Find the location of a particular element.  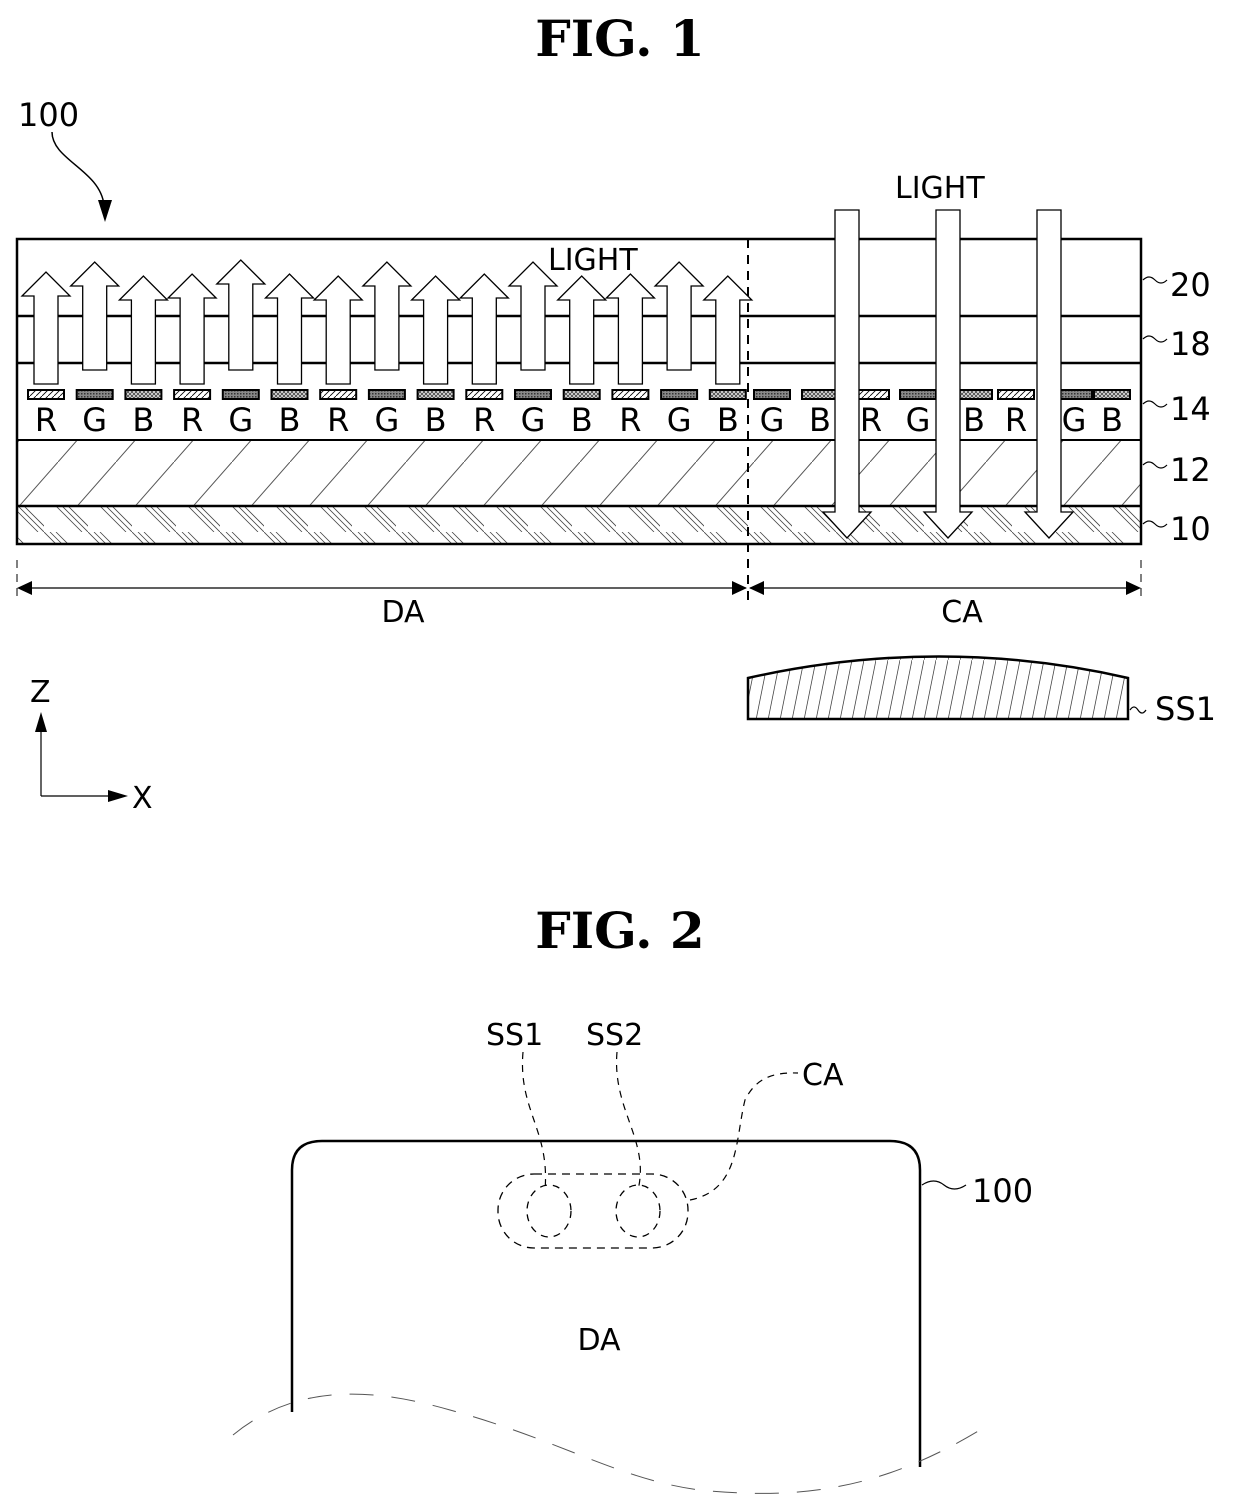

device-ref-arrowhead is located at coordinates (105, 211).